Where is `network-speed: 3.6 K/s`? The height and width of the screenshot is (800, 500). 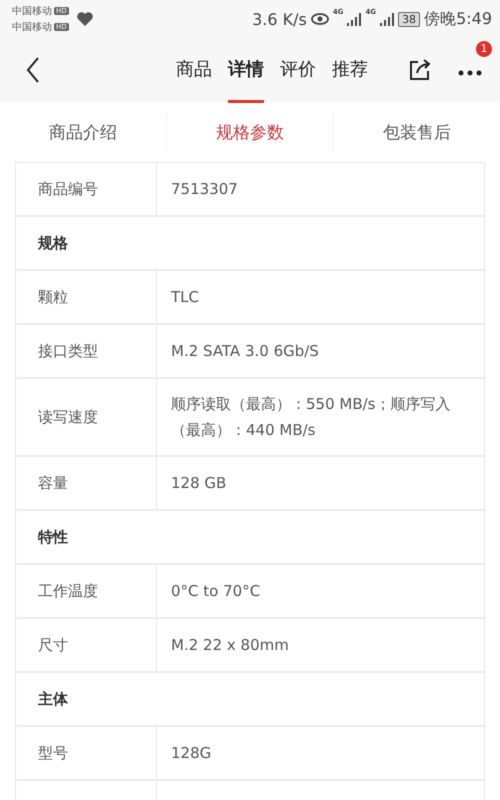
network-speed: 3.6 K/s is located at coordinates (279, 19).